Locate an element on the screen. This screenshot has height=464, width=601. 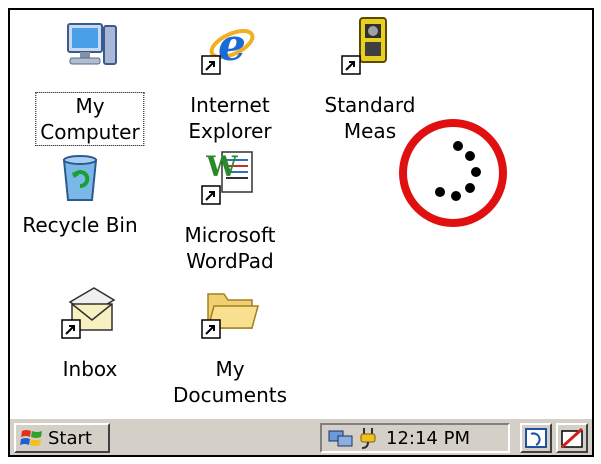
svg-text: e is located at coordinates (232, 45).